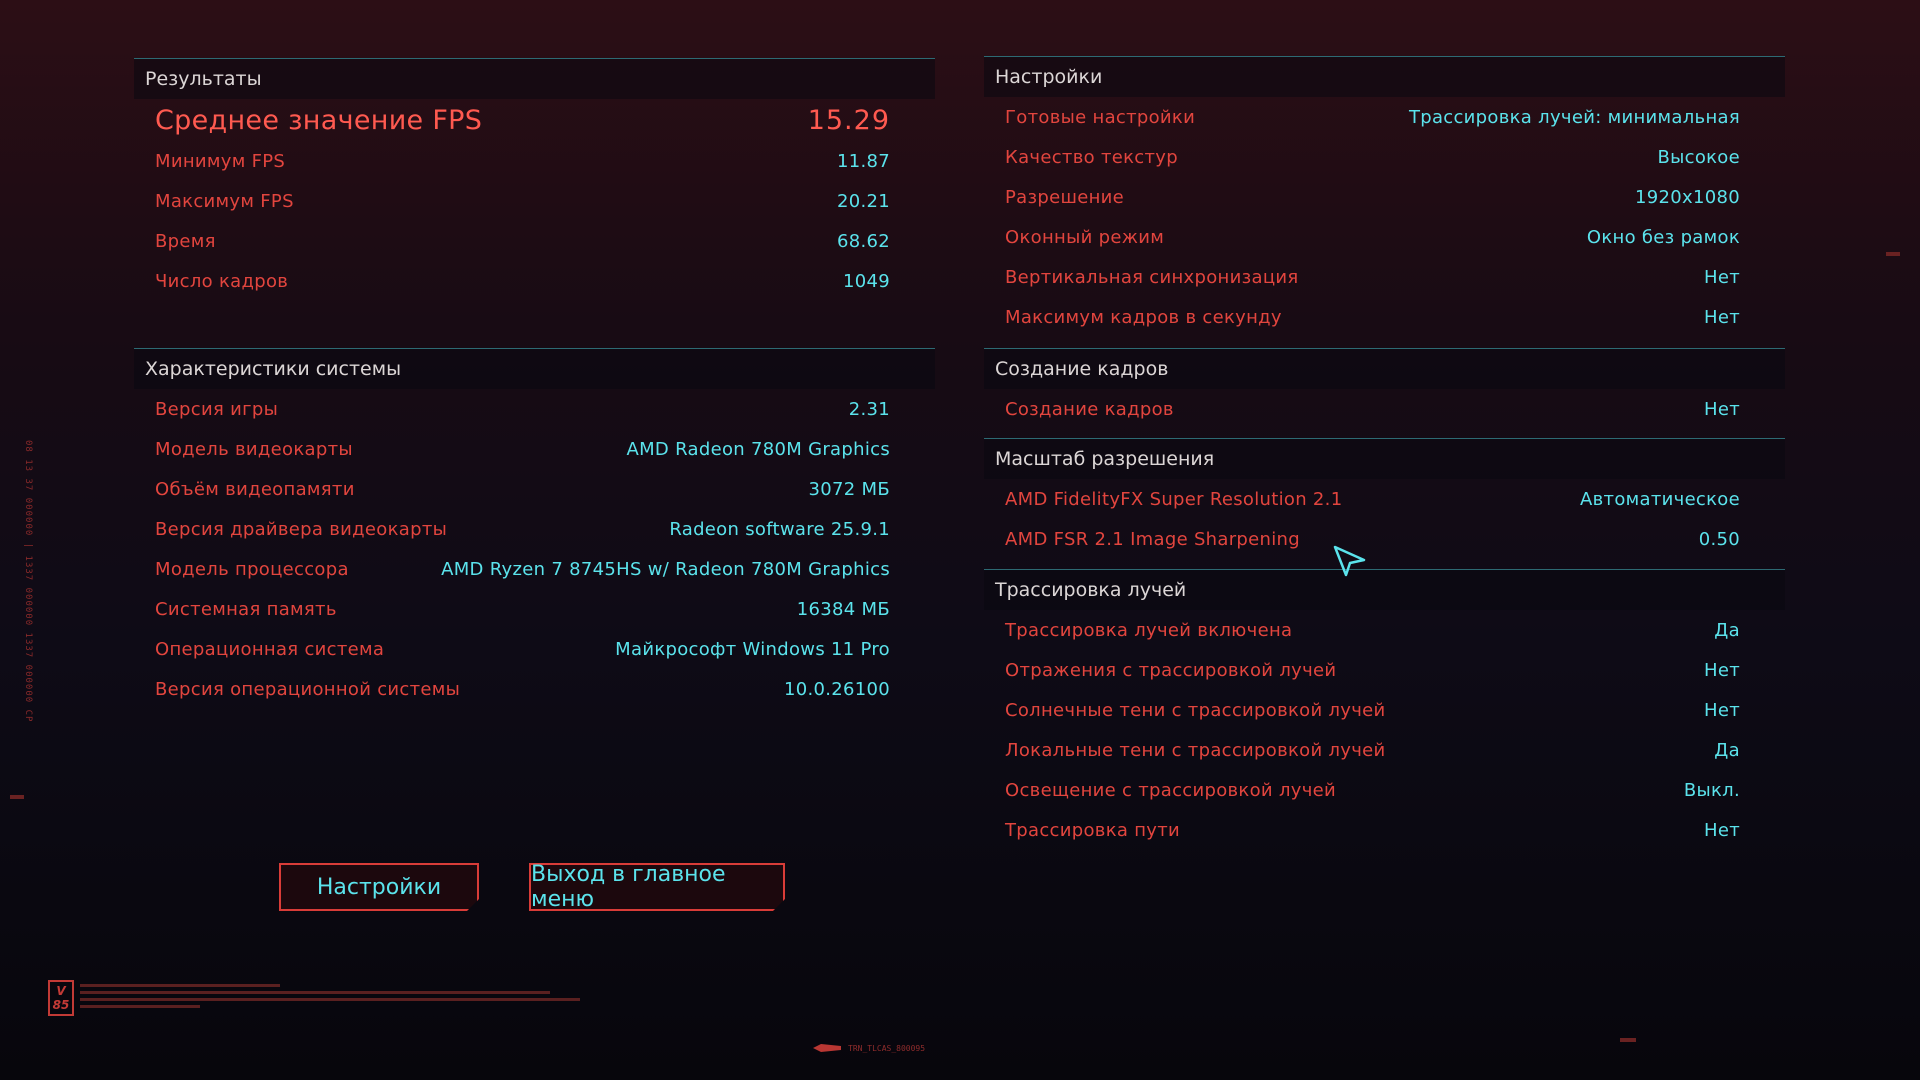 Image resolution: width=1920 pixels, height=1080 pixels. Describe the element at coordinates (1574, 117) in the screenshot. I see `row-value: Трассировка лучей: минимальная` at that location.